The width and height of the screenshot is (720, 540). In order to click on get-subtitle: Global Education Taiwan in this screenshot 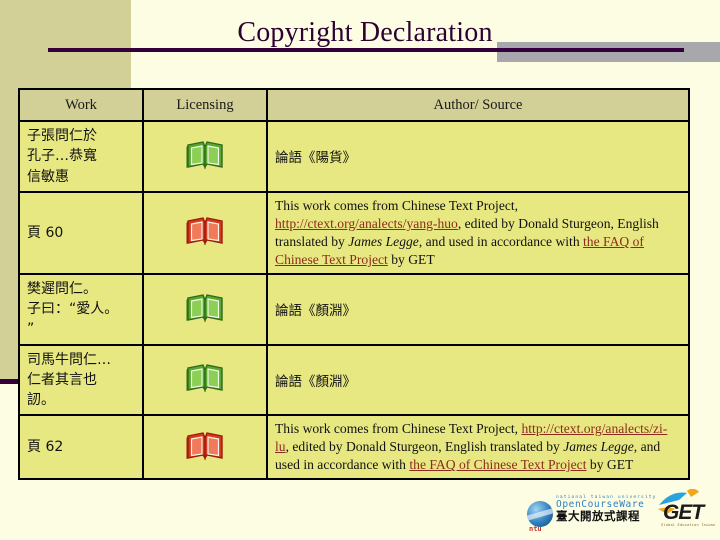, I will do `click(688, 525)`.